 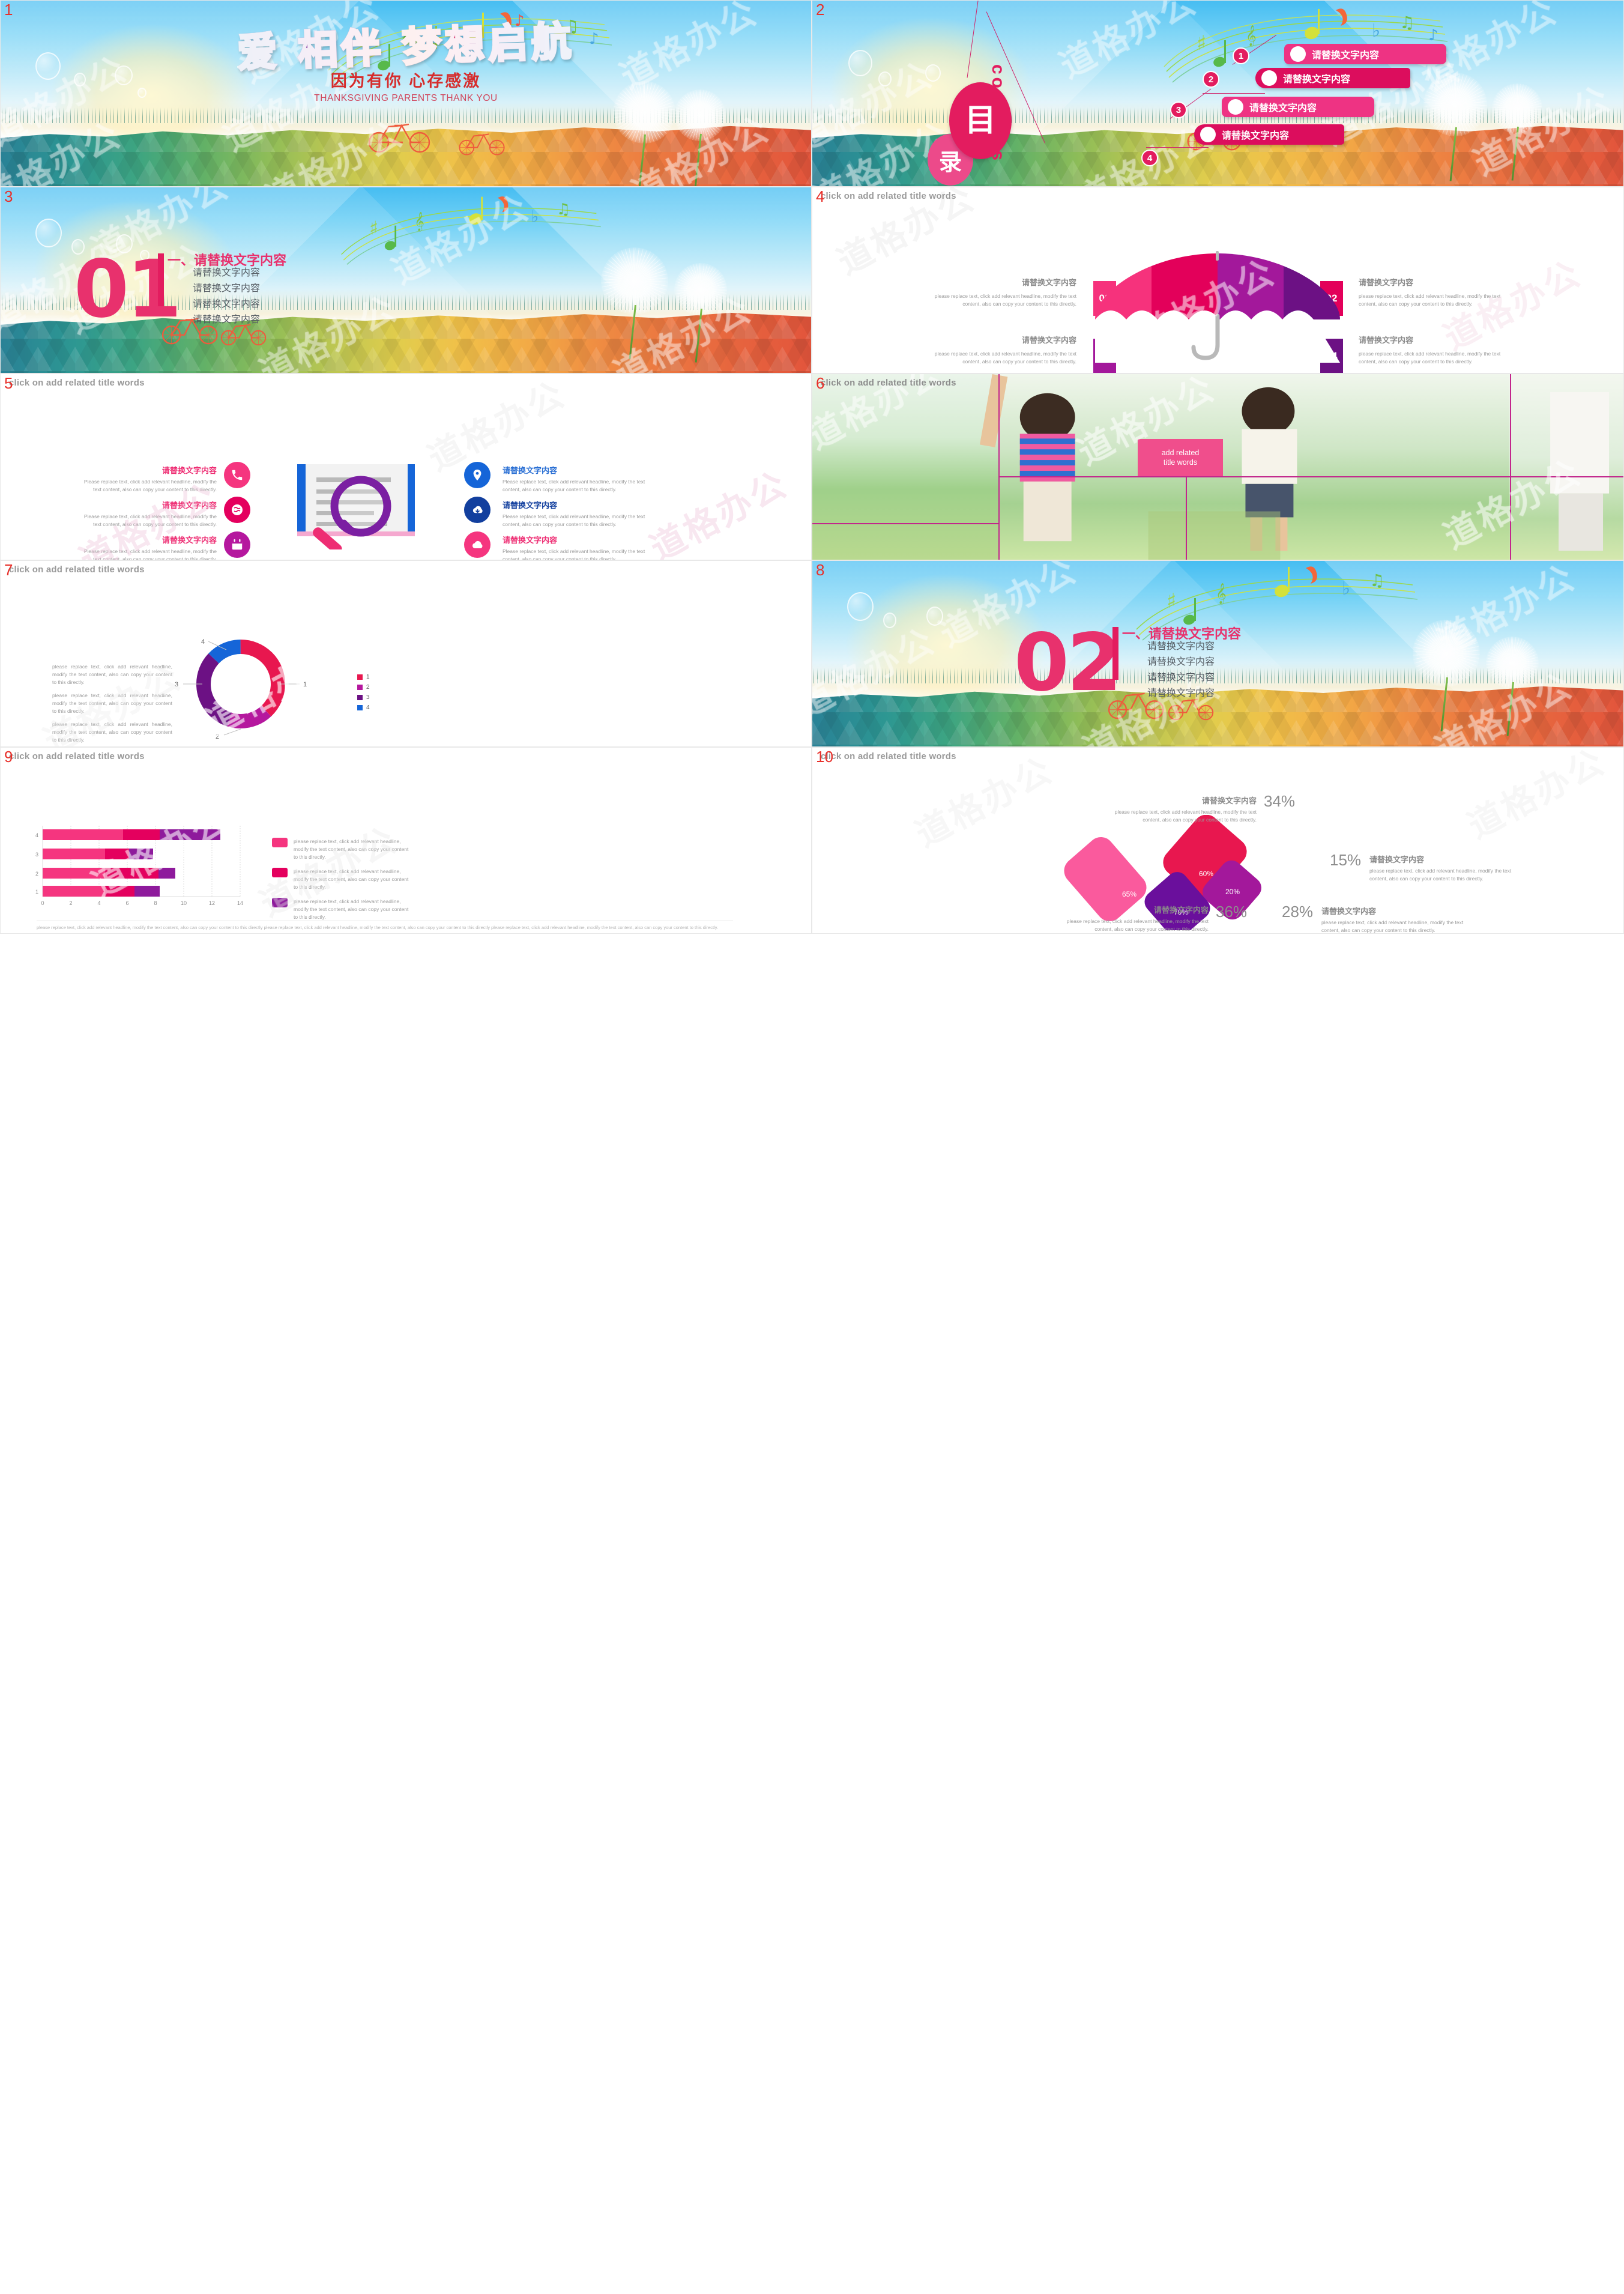 What do you see at coordinates (406, 467) in the screenshot?
I see `slide-5-icon-list: click on add related title words 请替换文字内容` at bounding box center [406, 467].